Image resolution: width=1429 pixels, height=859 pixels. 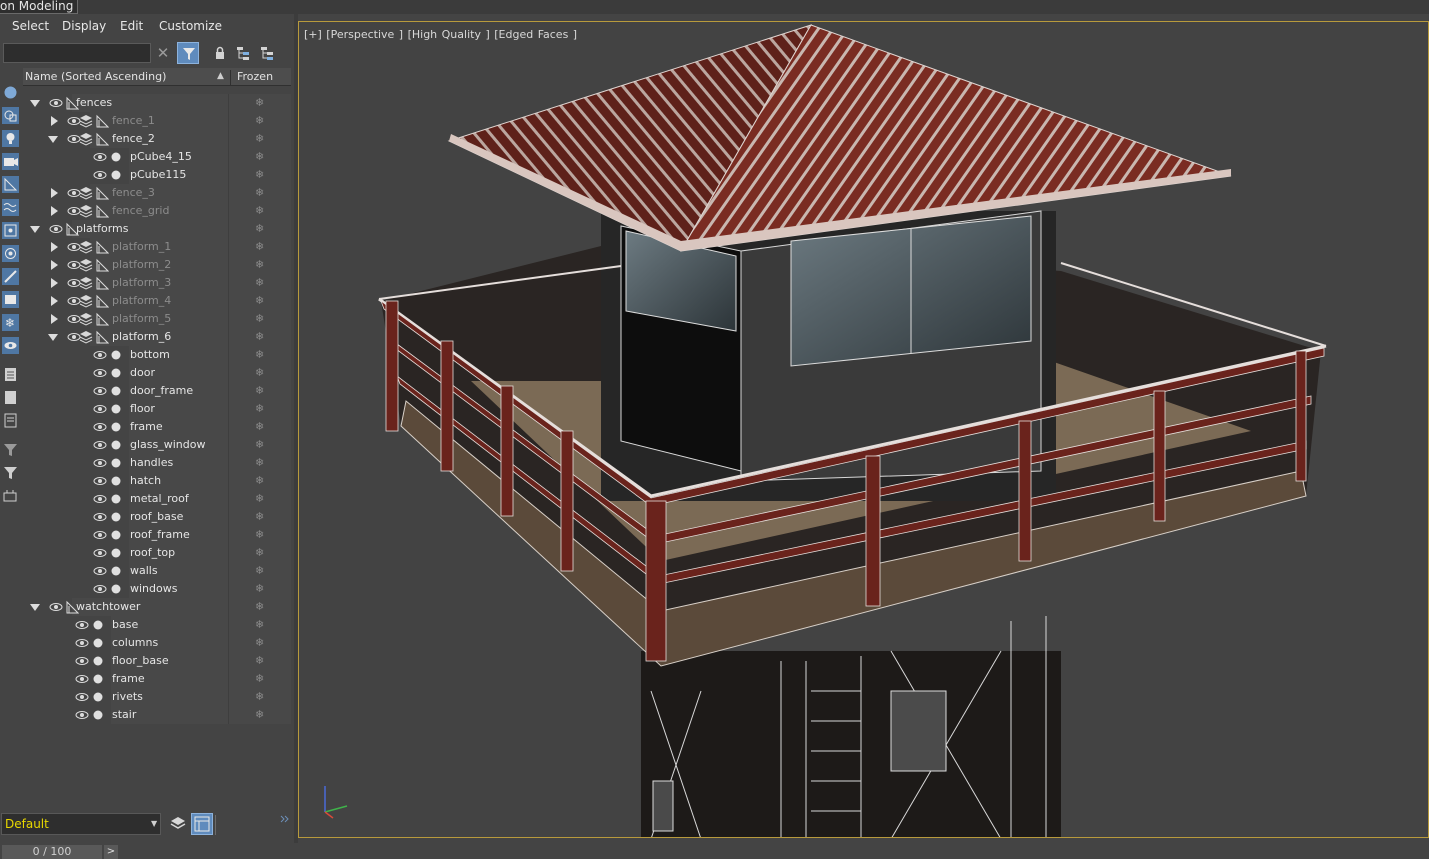 I want to click on tree-row-fence-2: ❄ fence_2, so click(x=157, y=139).